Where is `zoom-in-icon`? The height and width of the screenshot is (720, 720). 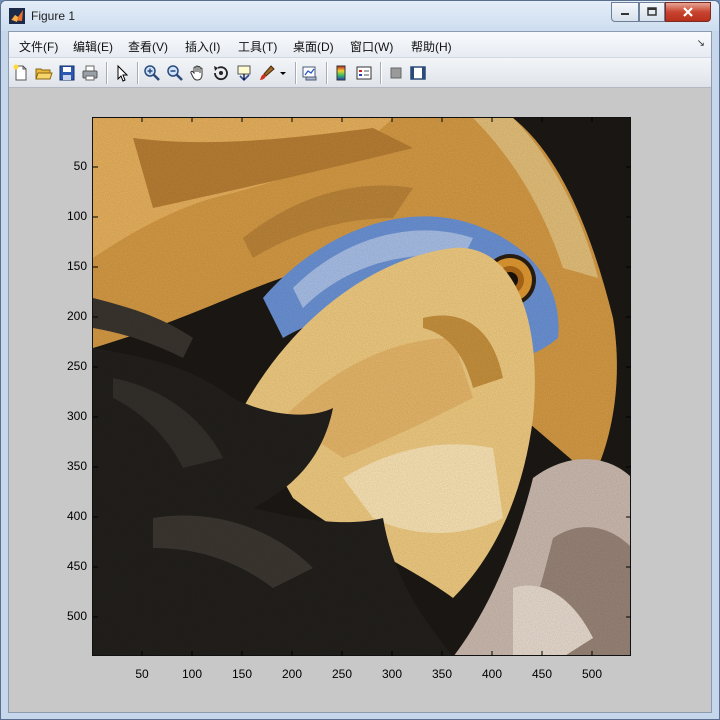
zoom-in-icon is located at coordinates (152, 73).